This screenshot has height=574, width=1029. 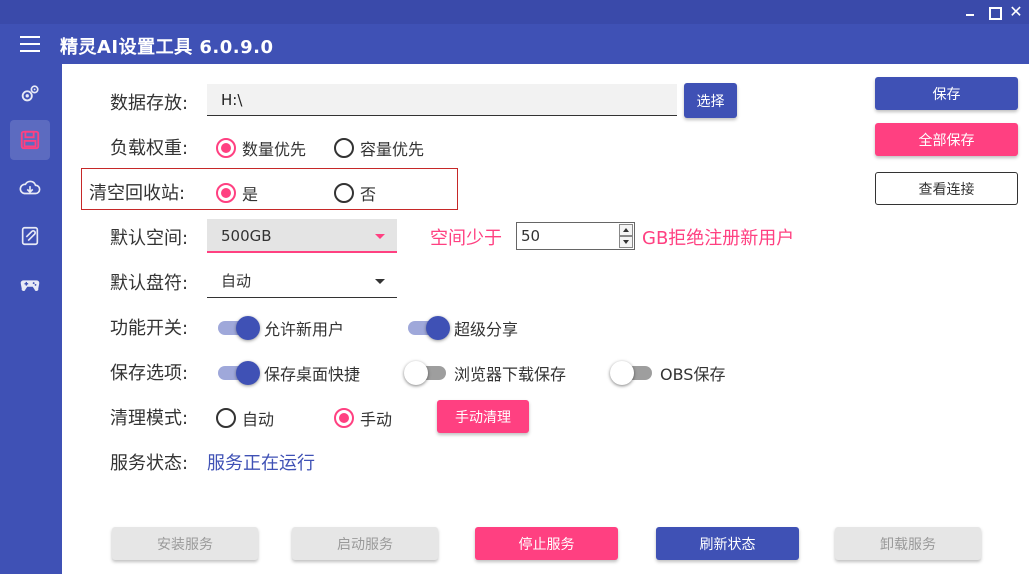 I want to click on view-connections-button: 查看连接, so click(x=946, y=188).